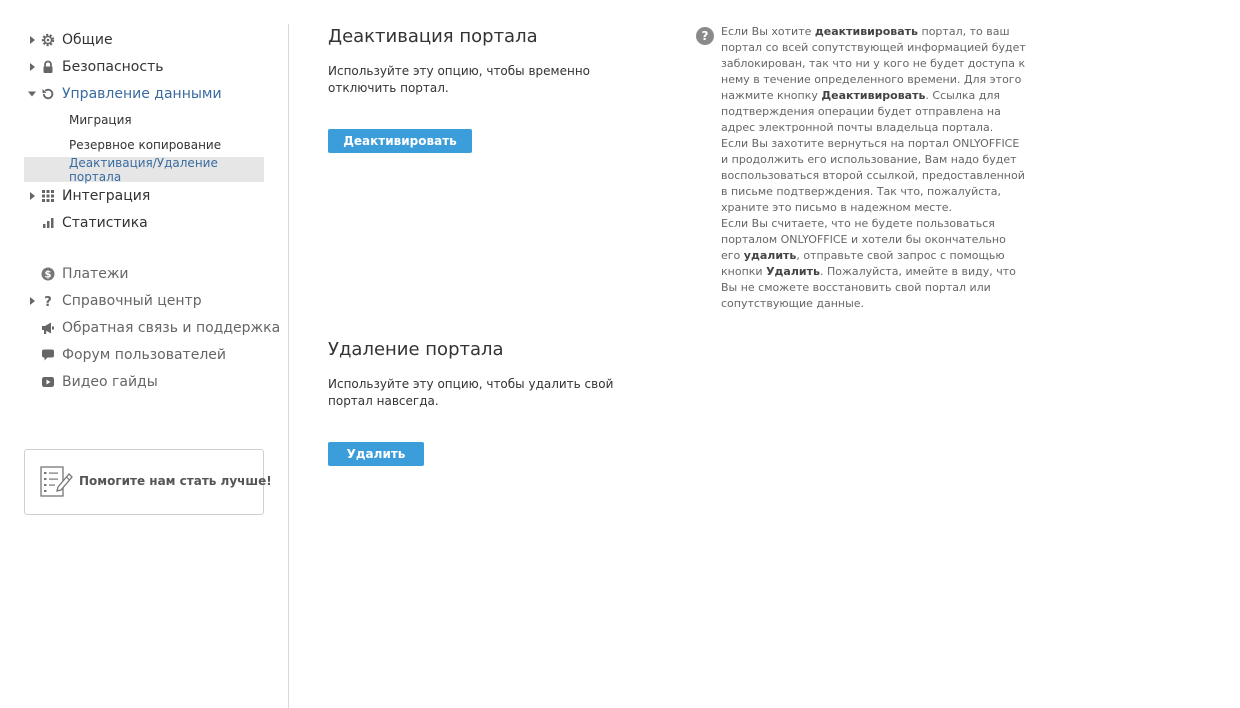 Image resolution: width=1240 pixels, height=708 pixels. Describe the element at coordinates (56, 482) in the screenshot. I see `survey-checklist-icon` at that location.